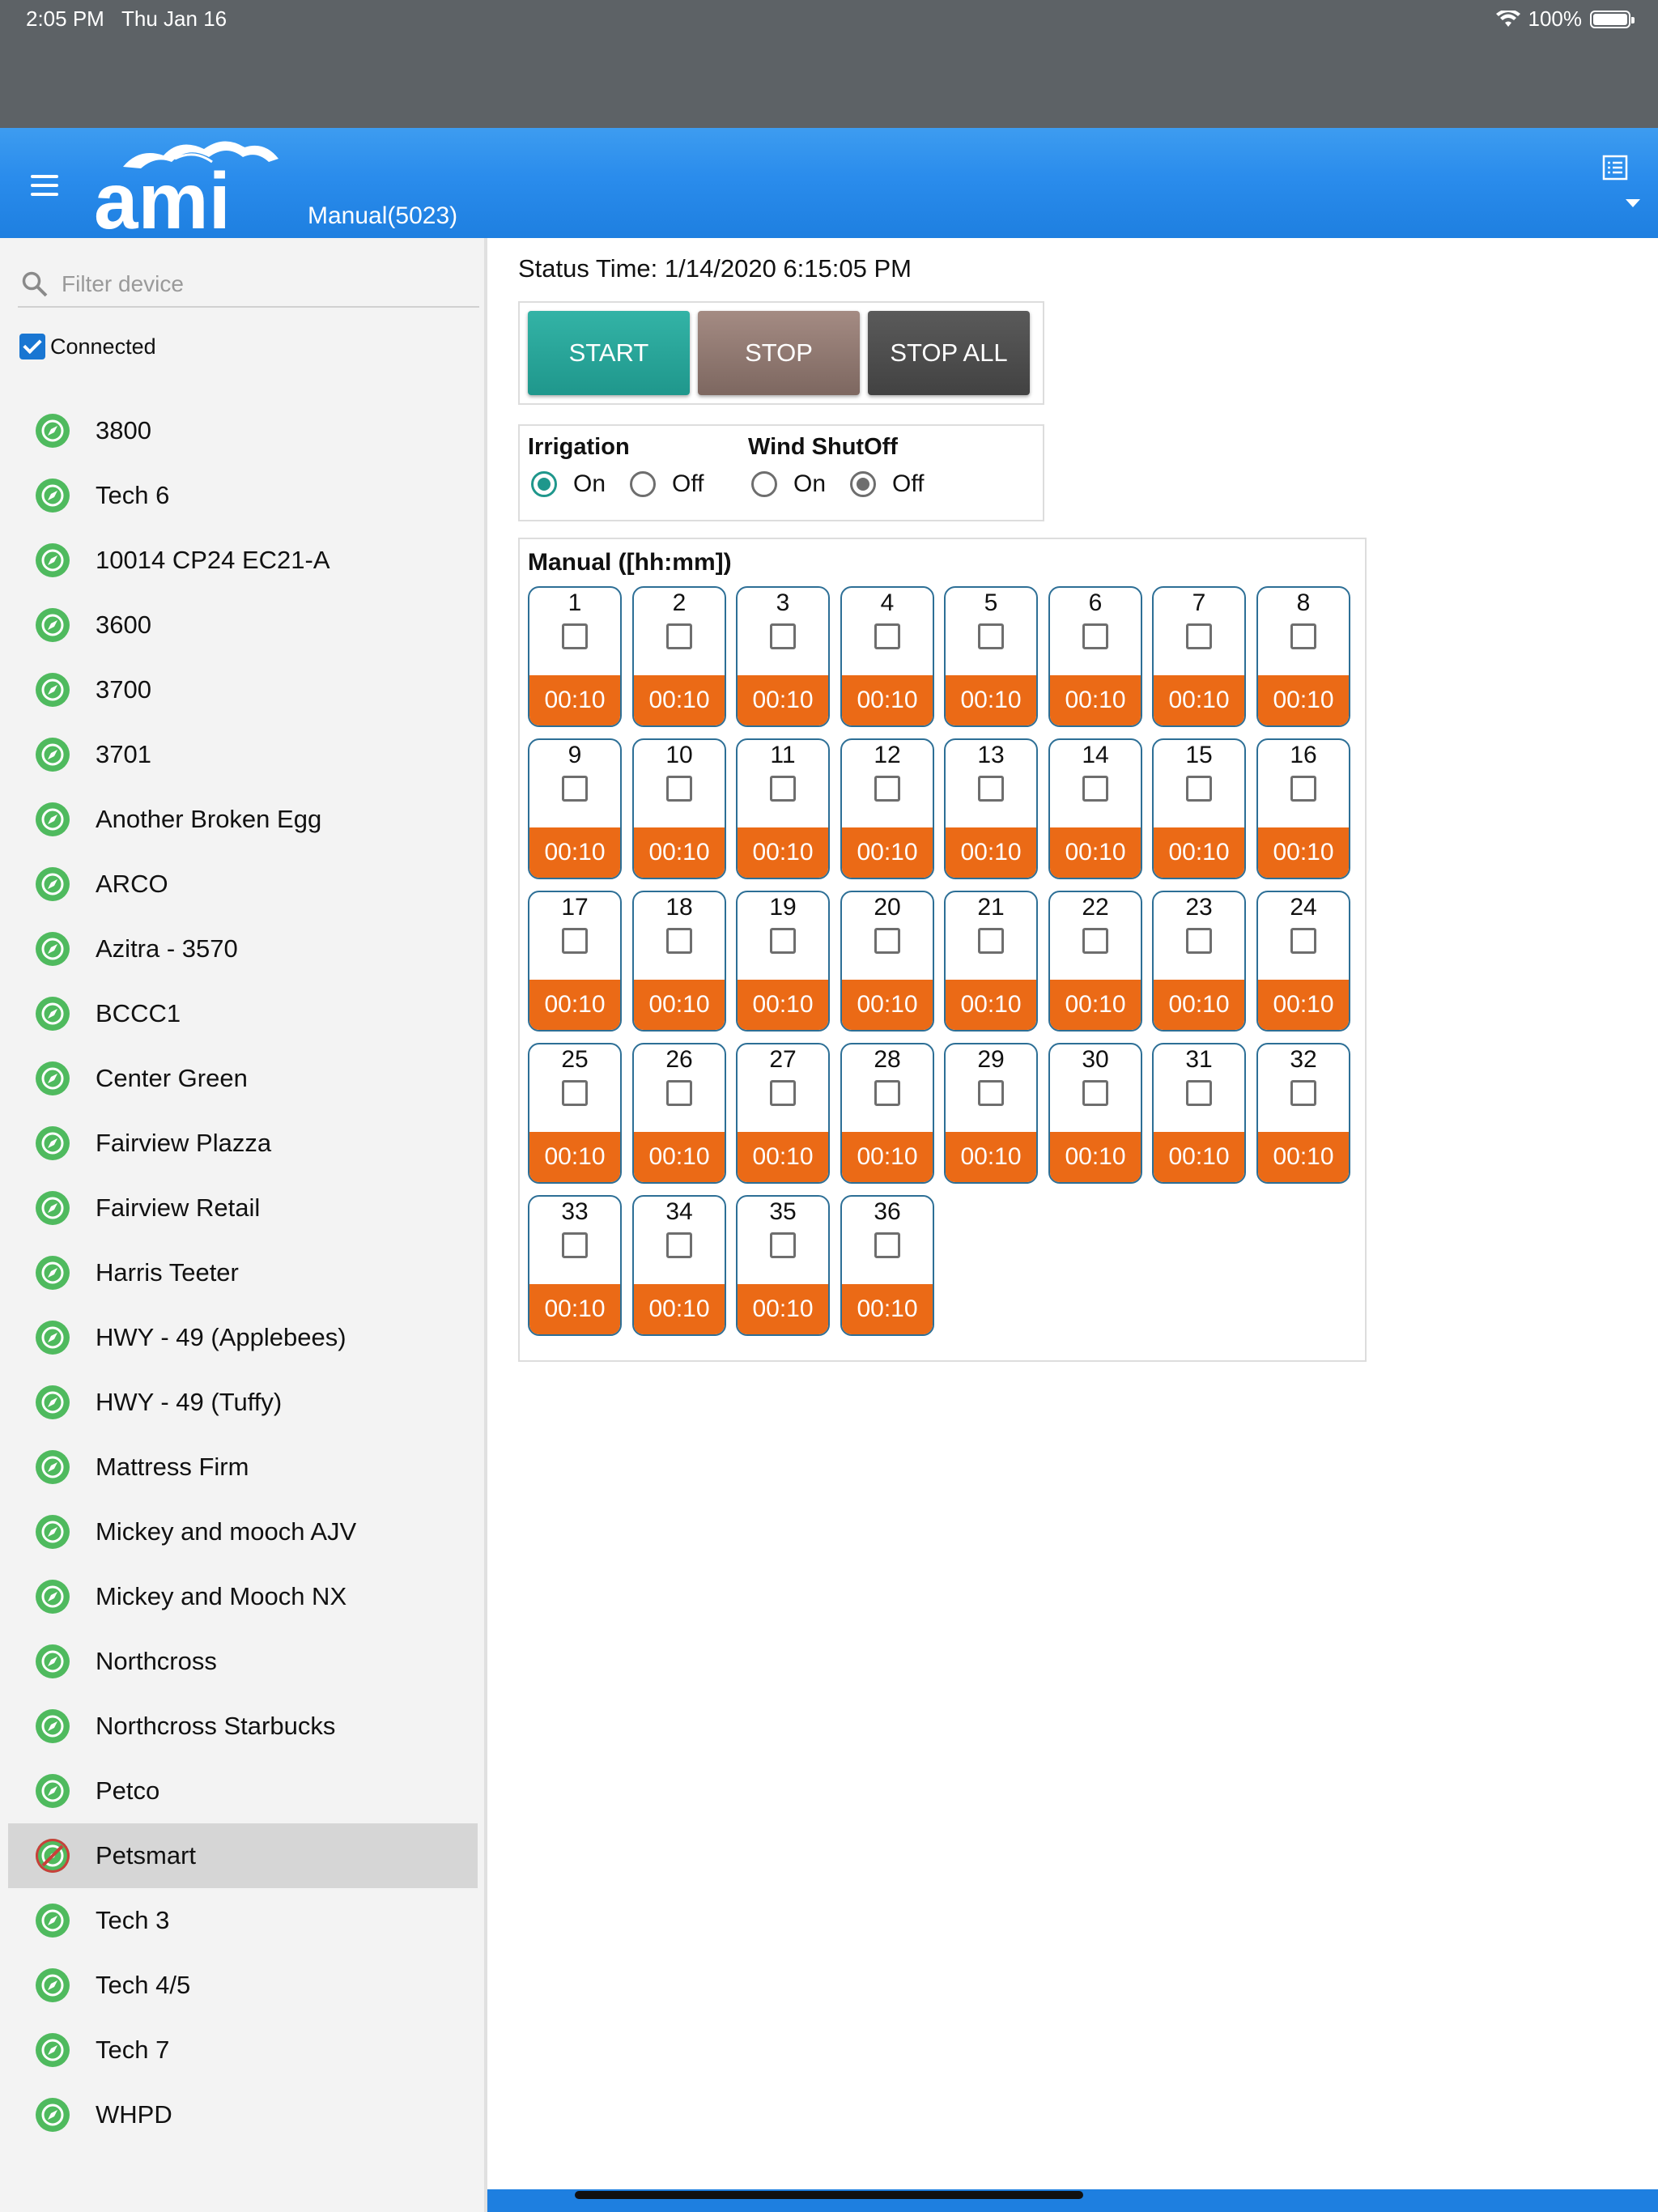 The height and width of the screenshot is (2212, 1658). I want to click on stop-all-button: STOP ALL, so click(949, 353).